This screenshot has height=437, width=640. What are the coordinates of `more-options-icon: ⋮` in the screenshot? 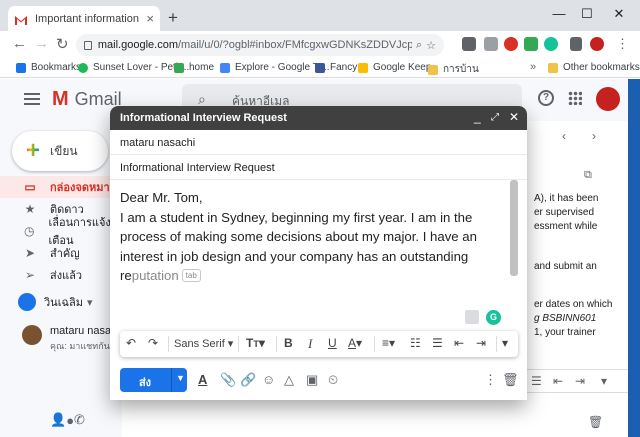 It's located at (490, 380).